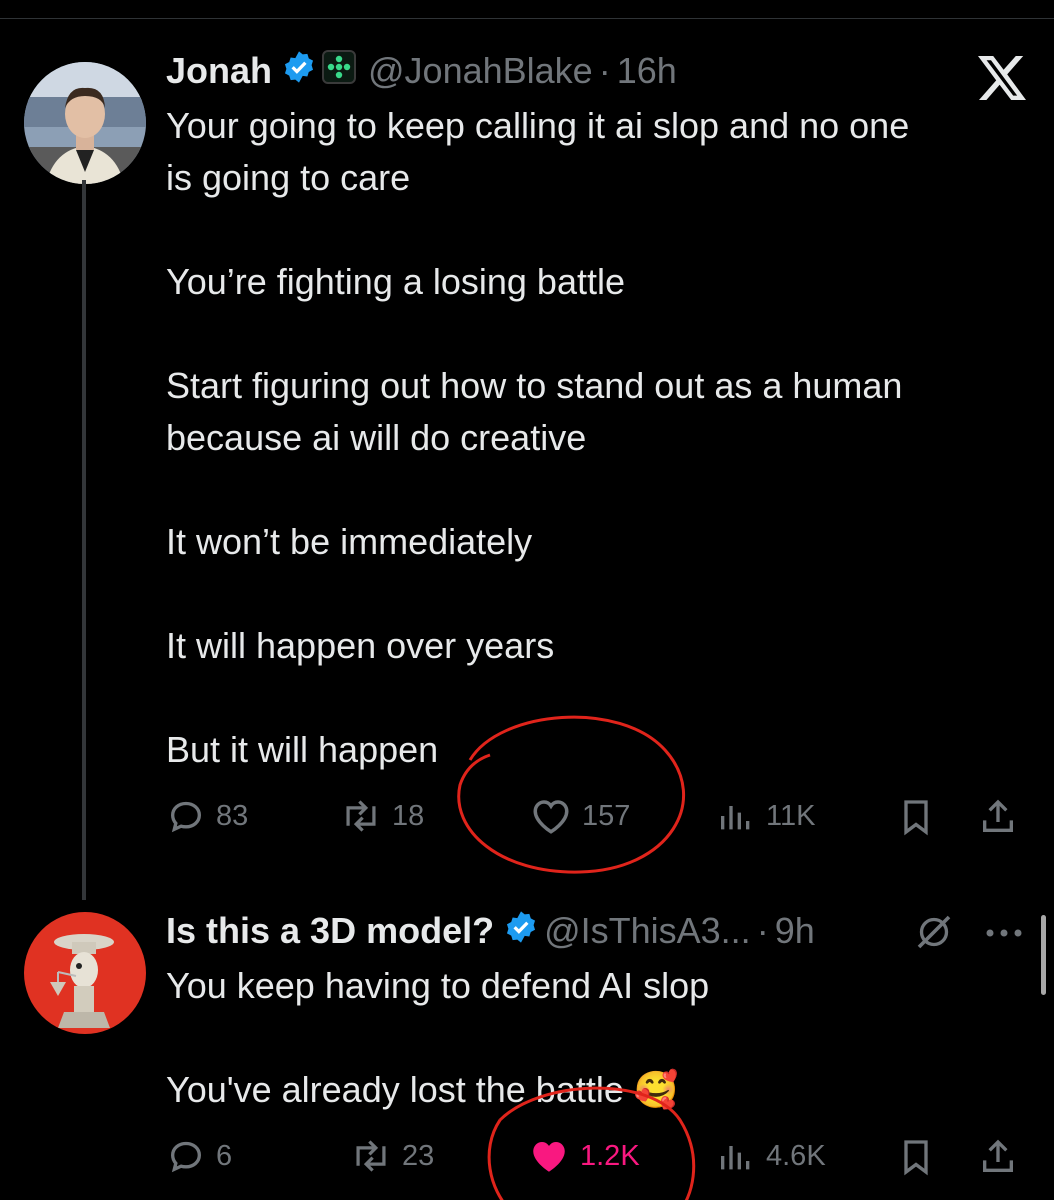 This screenshot has height=1200, width=1054. I want to click on affiliation-badge-icon, so click(339, 71).